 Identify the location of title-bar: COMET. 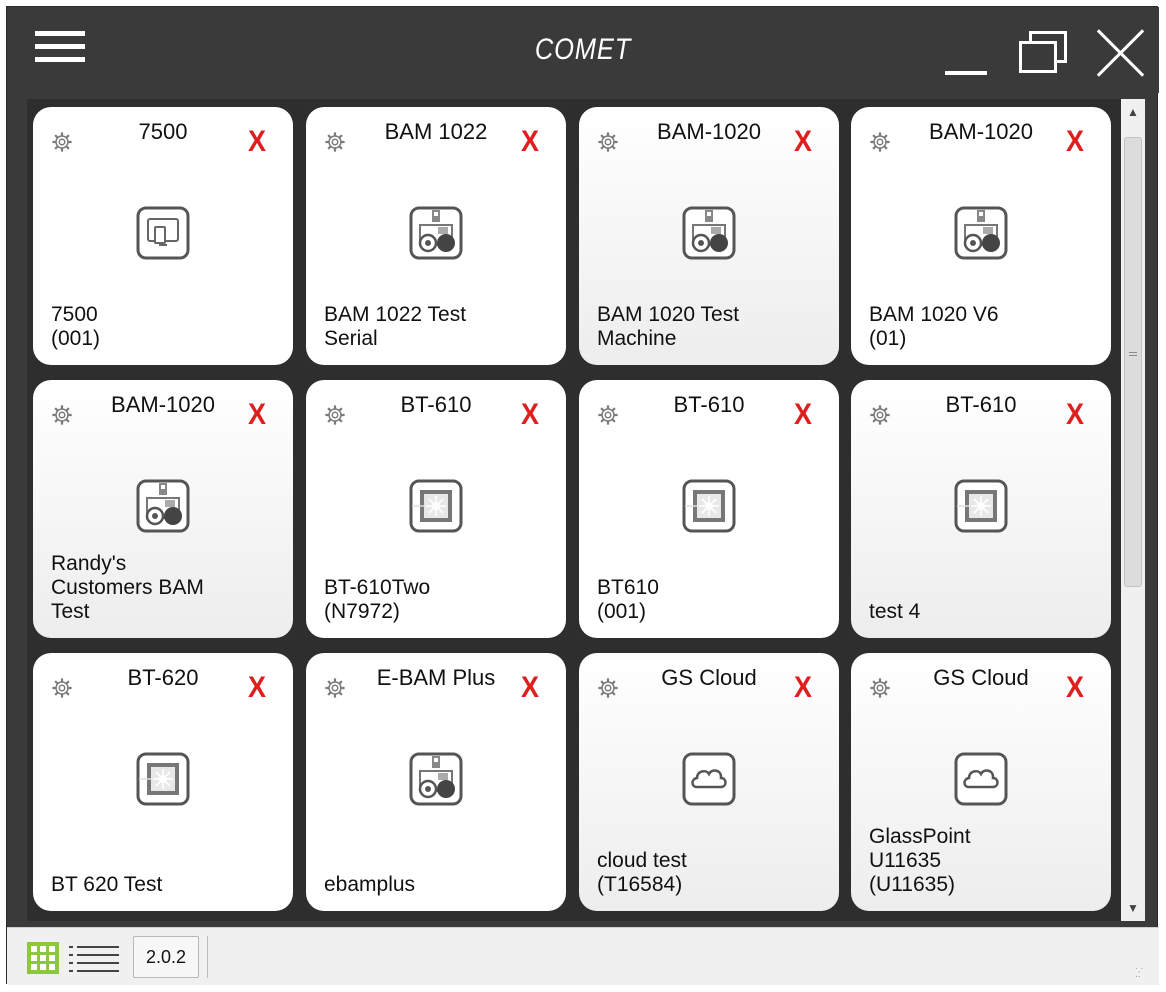
(583, 50).